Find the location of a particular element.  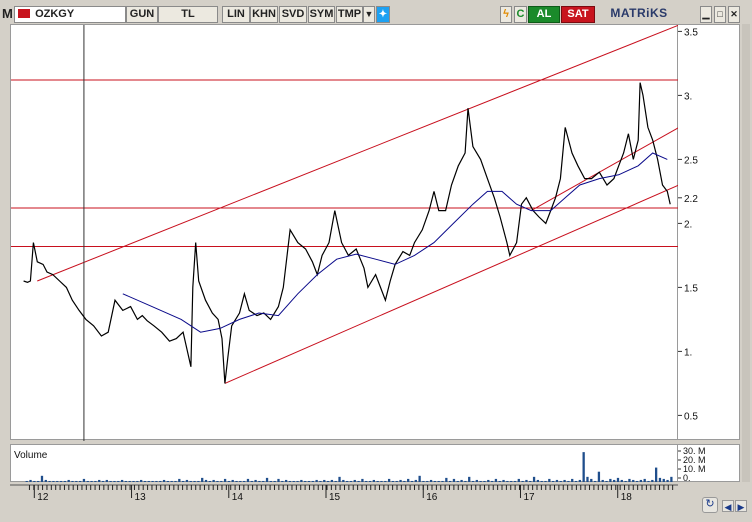

matriks-logo-letter: M is located at coordinates (7, 13).